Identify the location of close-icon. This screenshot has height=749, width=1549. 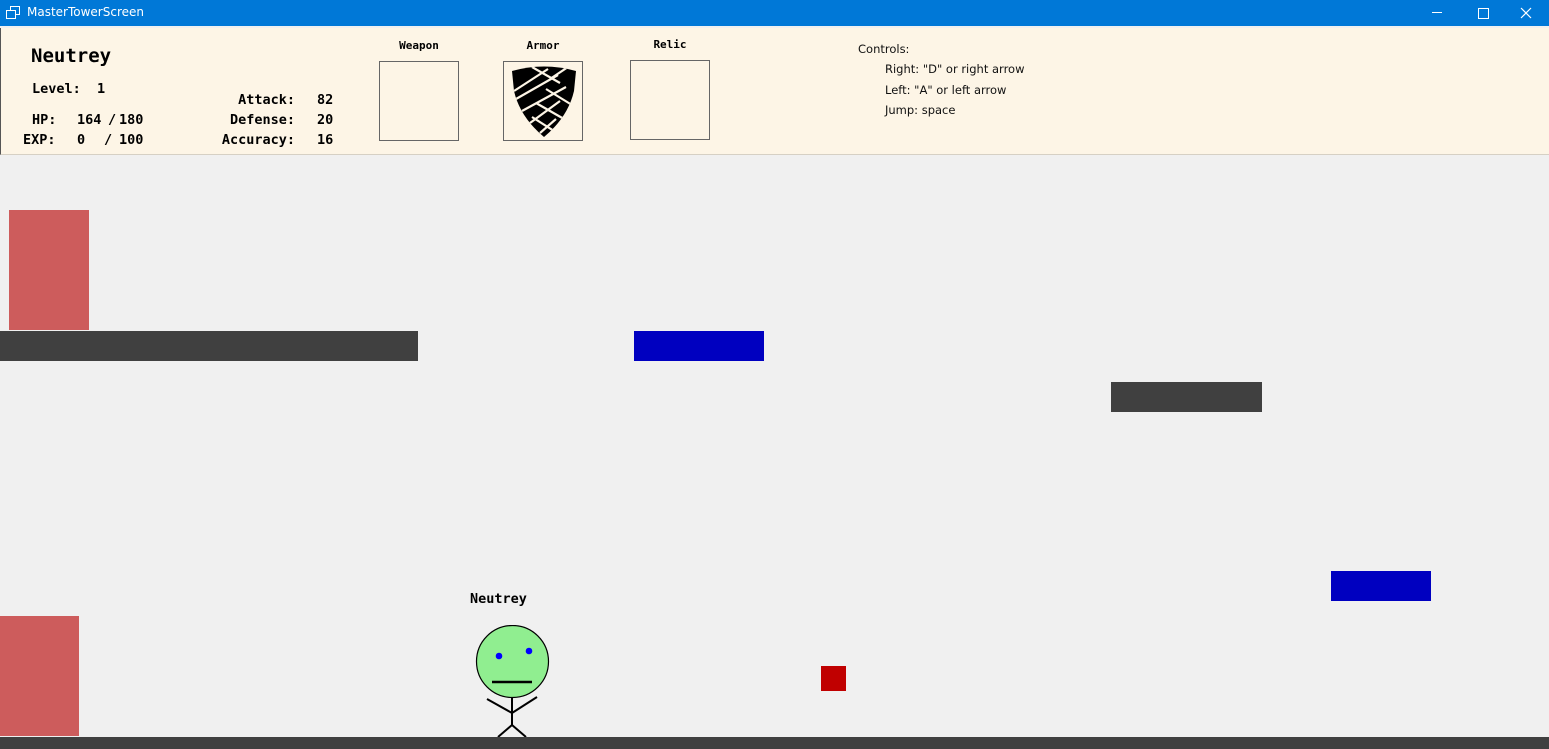
(1526, 13).